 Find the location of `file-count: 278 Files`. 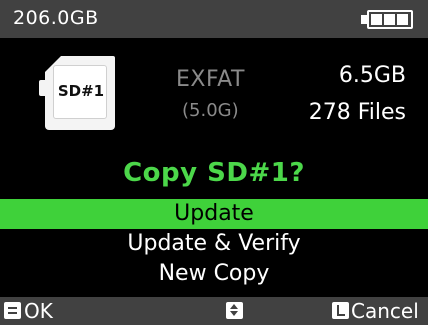

file-count: 278 Files is located at coordinates (357, 112).